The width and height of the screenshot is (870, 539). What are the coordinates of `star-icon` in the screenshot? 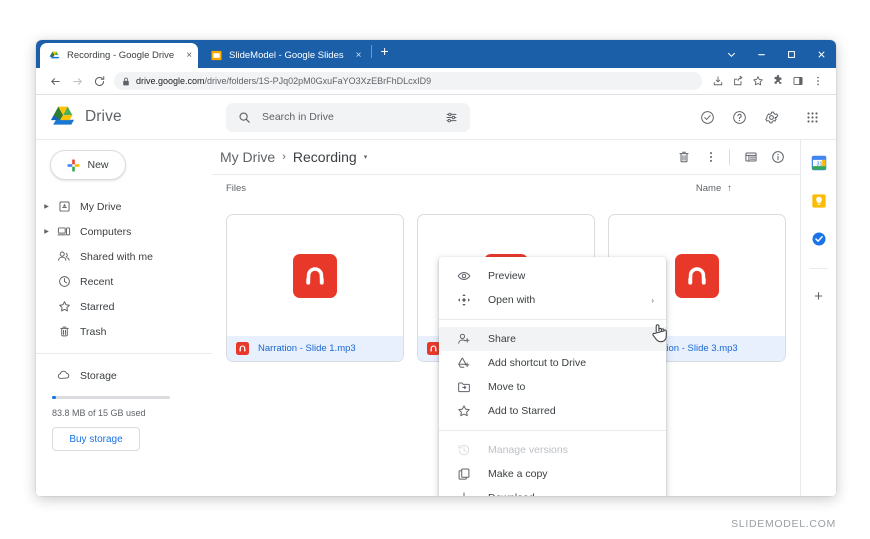 It's located at (64, 306).